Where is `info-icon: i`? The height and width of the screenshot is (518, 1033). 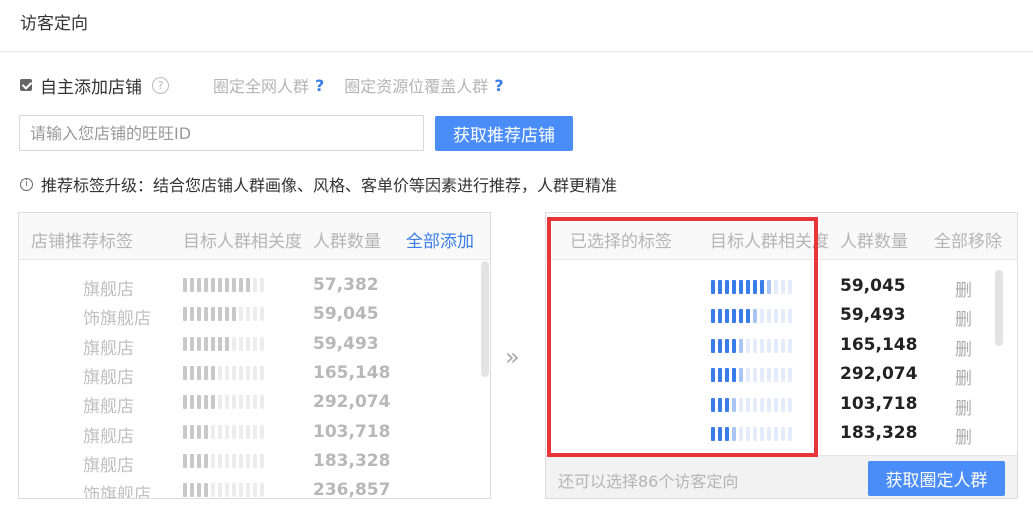 info-icon: i is located at coordinates (26, 184).